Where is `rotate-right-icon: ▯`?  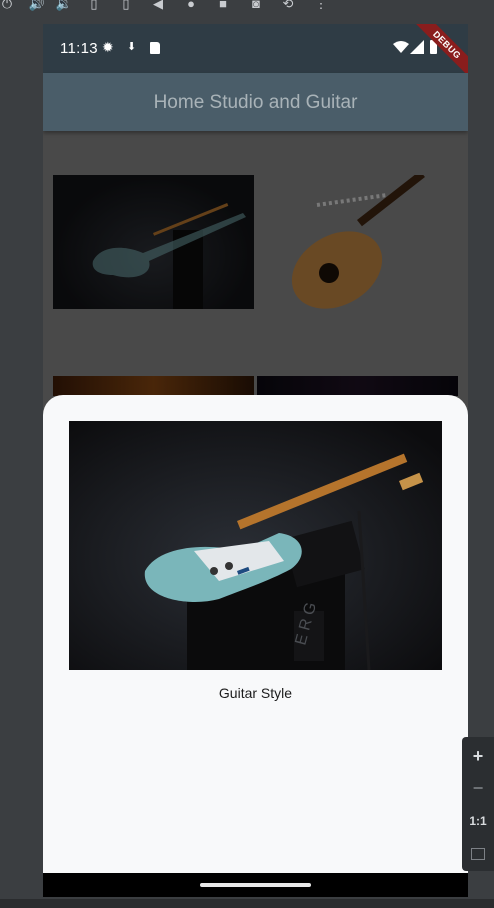
rotate-right-icon: ▯ is located at coordinates (126, 6).